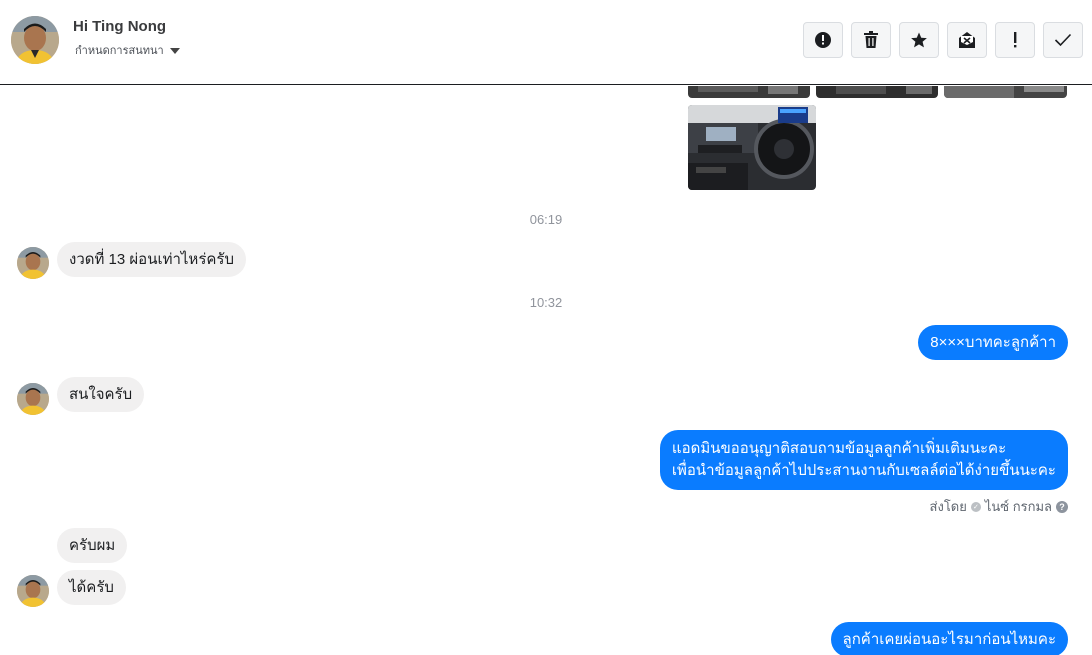  I want to click on check-icon, so click(1063, 40).